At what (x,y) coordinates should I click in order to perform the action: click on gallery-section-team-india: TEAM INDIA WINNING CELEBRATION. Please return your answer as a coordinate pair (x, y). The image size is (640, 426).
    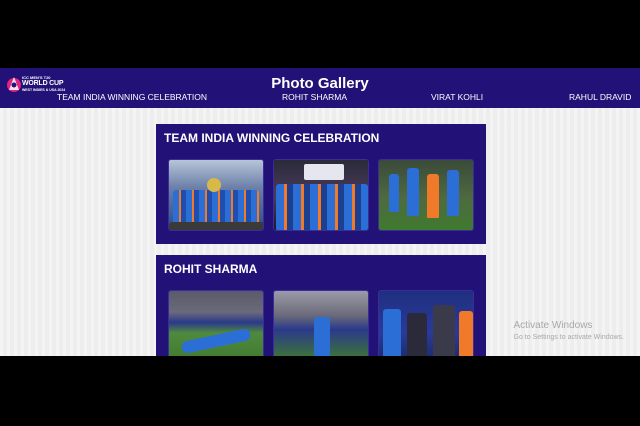
    Looking at the image, I should click on (321, 184).